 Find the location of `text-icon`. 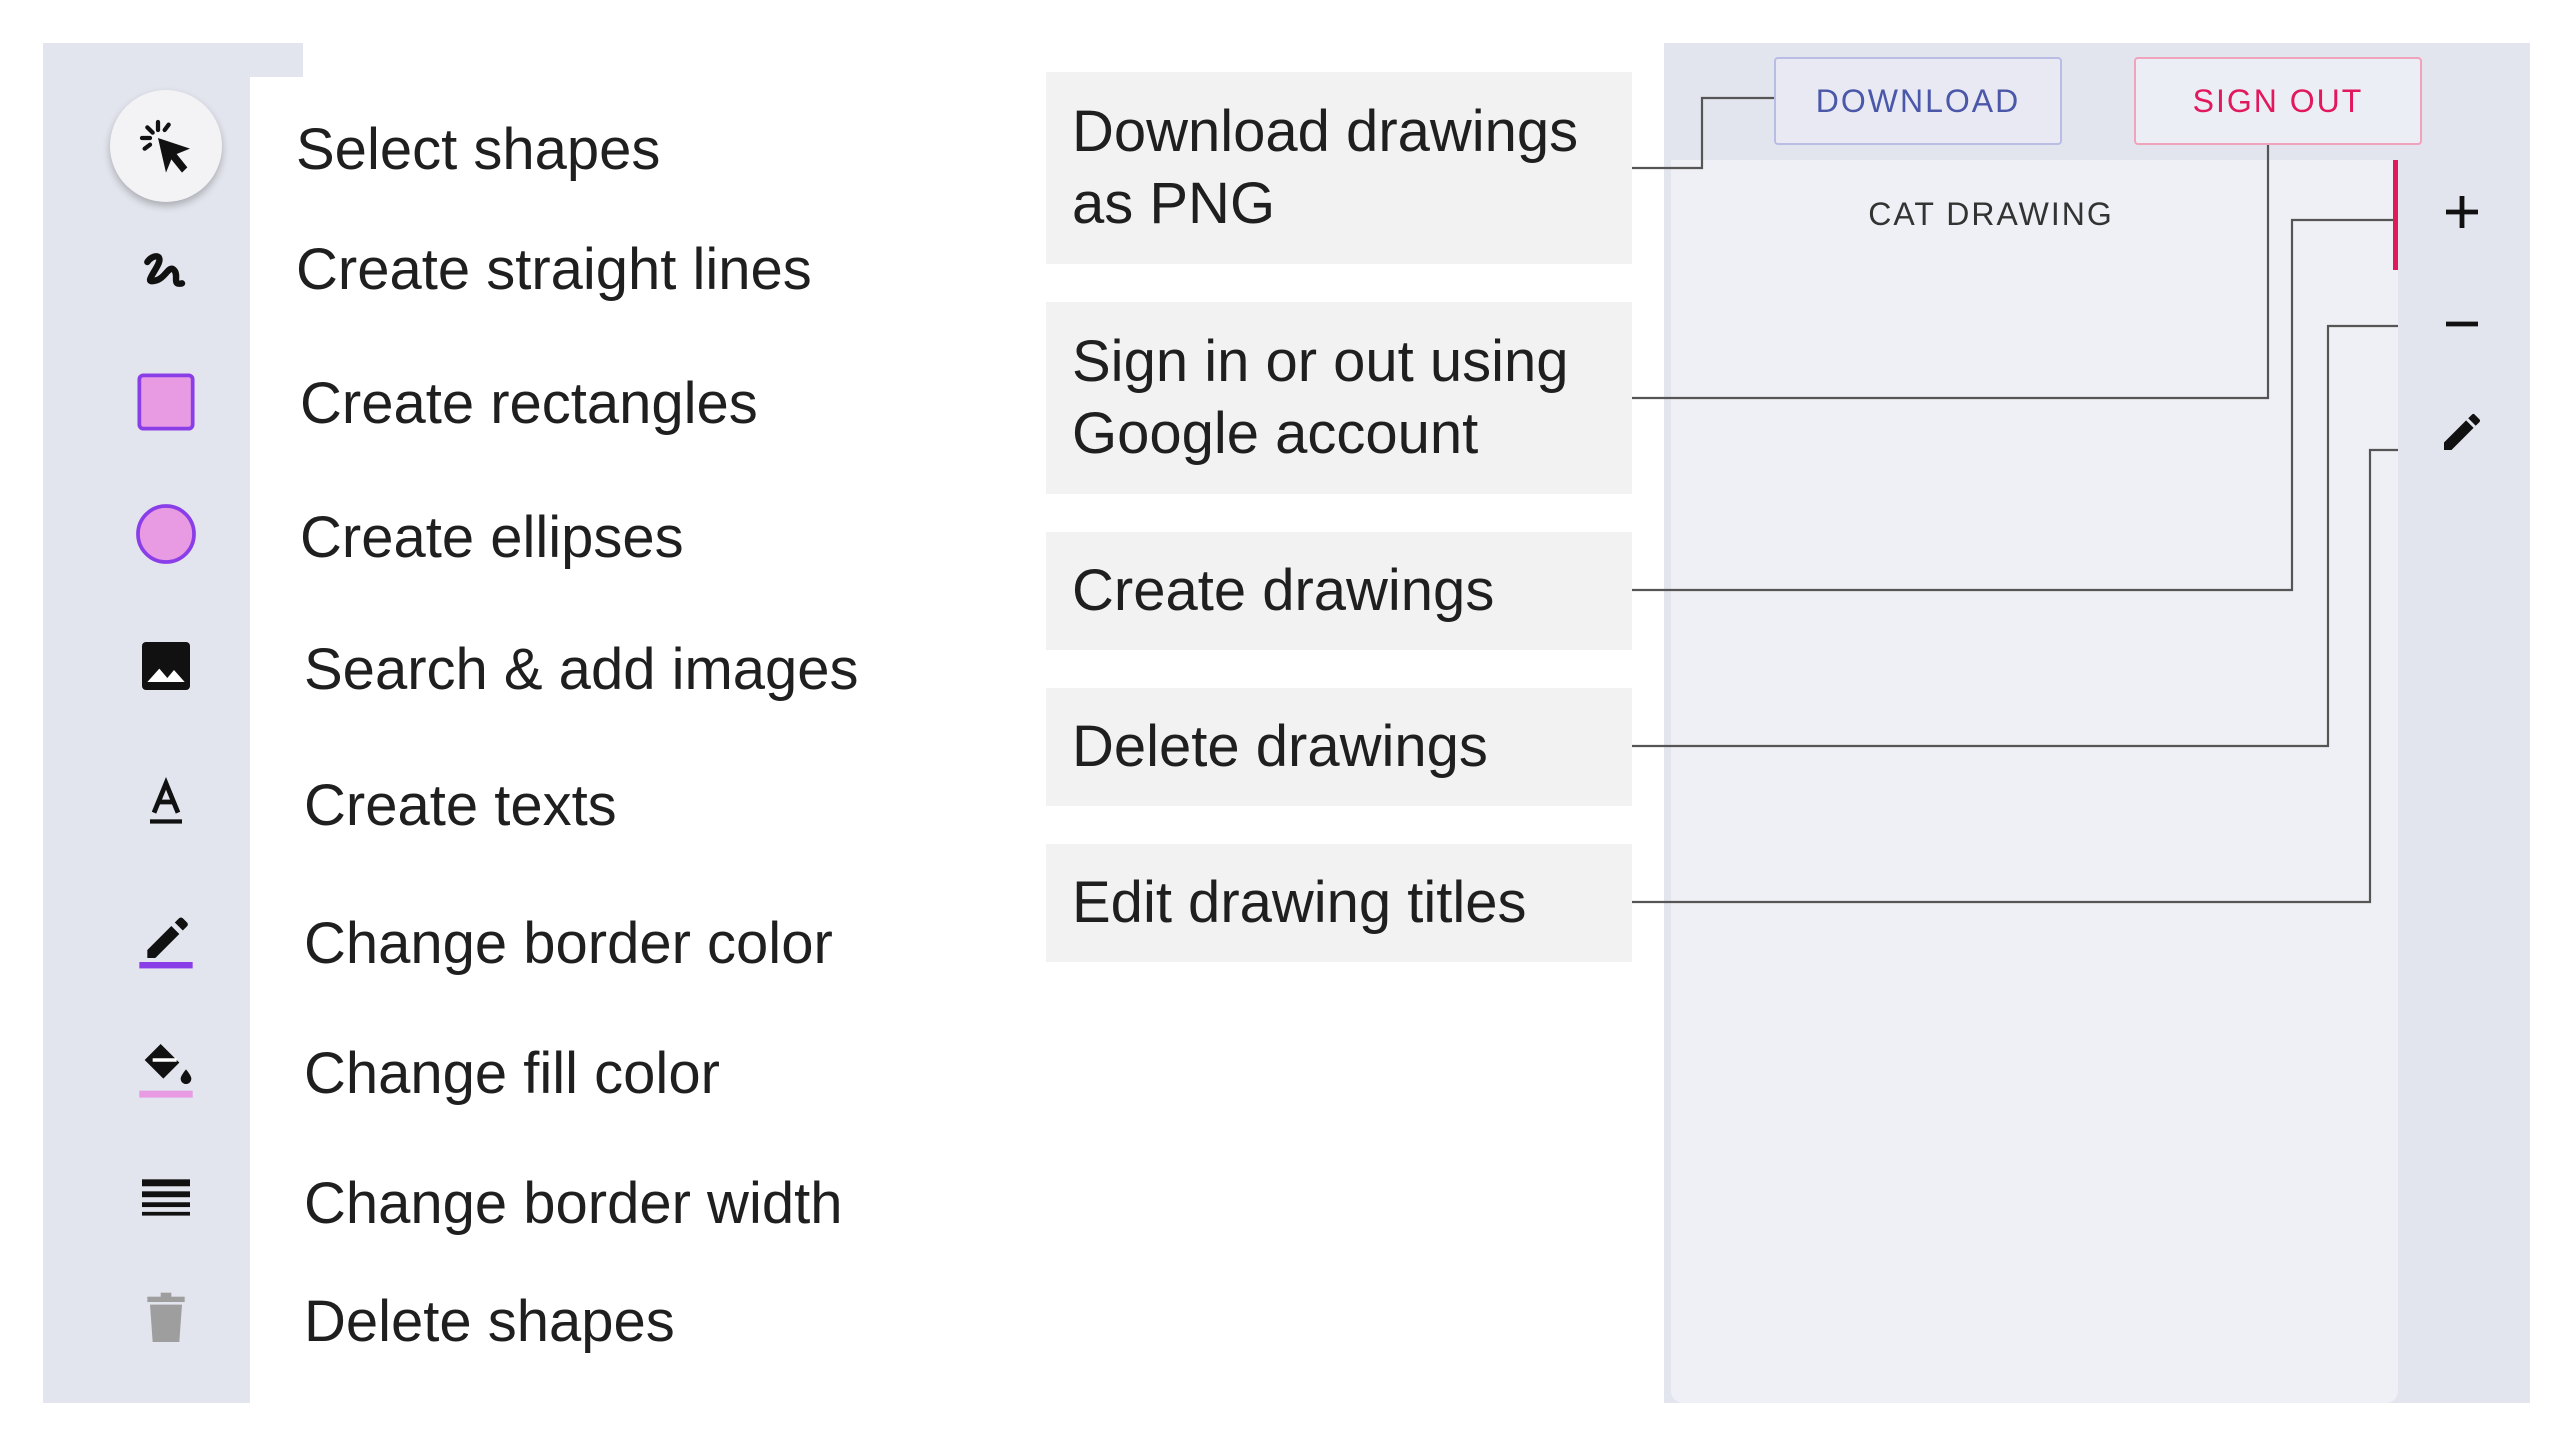

text-icon is located at coordinates (166, 800).